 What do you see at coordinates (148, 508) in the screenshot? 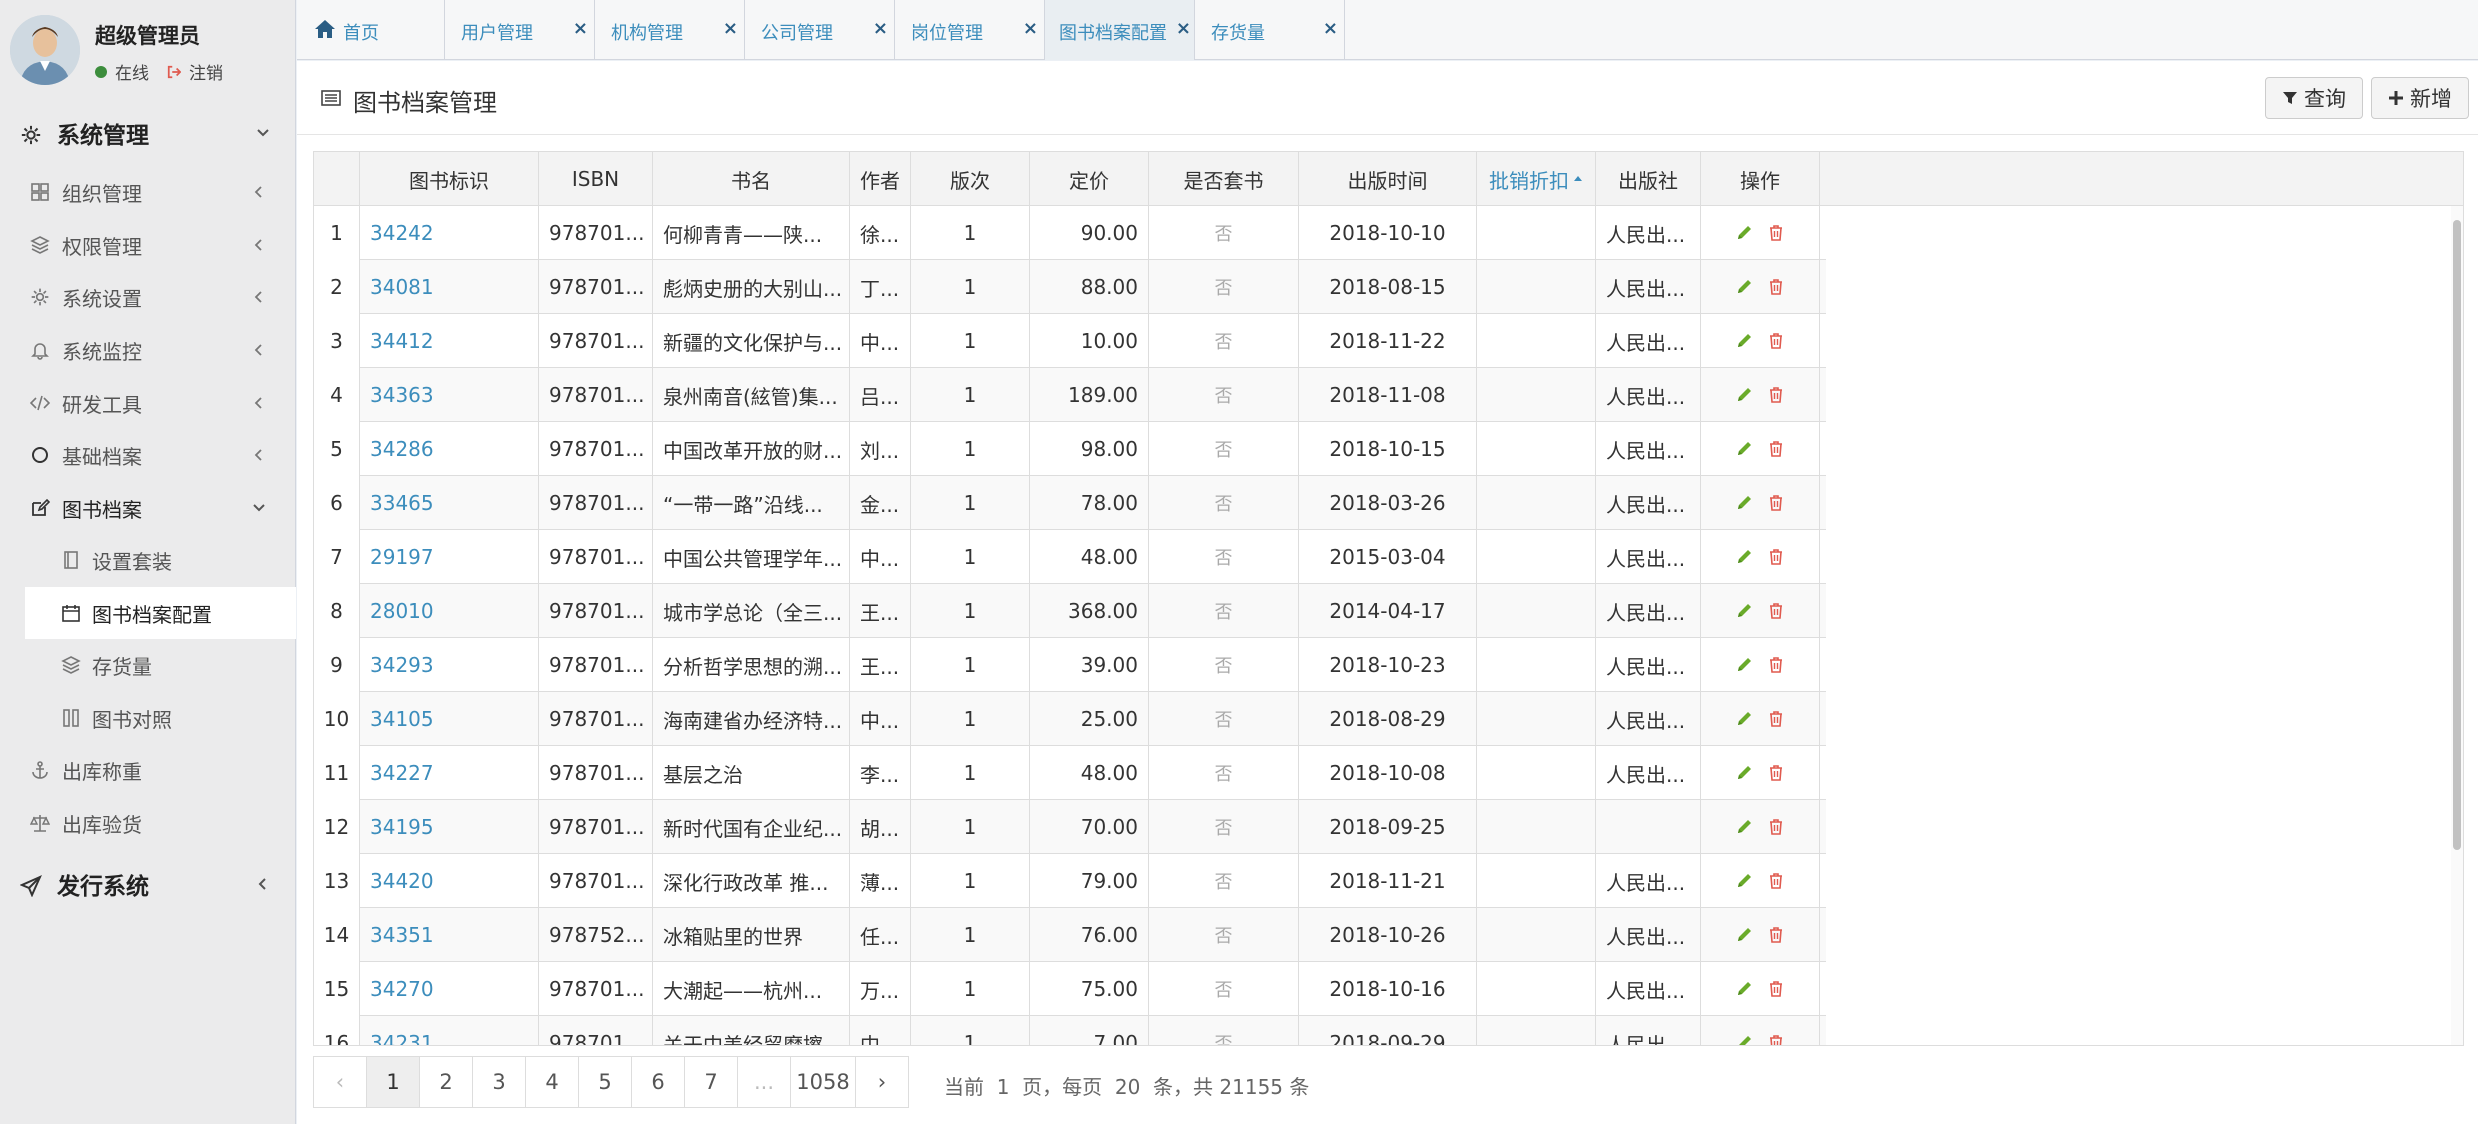
I see `sidebar-item-book-archive: 图书档案` at bounding box center [148, 508].